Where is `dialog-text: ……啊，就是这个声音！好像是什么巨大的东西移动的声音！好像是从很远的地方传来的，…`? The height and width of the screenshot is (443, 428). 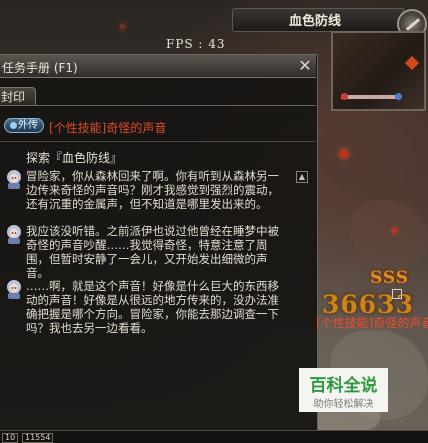 dialog-text: ……啊，就是这个声音！好像是什么巨大的东西移动的声音！好像是从很远的地方传来的，… is located at coordinates (152, 307).